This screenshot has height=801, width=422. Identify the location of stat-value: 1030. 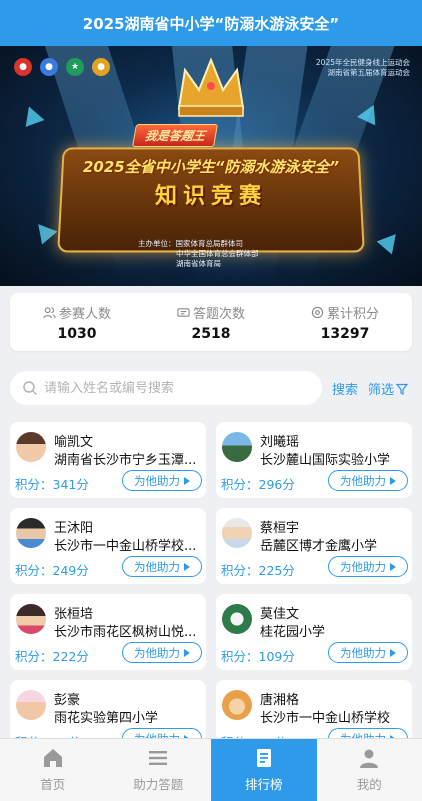
(77, 333).